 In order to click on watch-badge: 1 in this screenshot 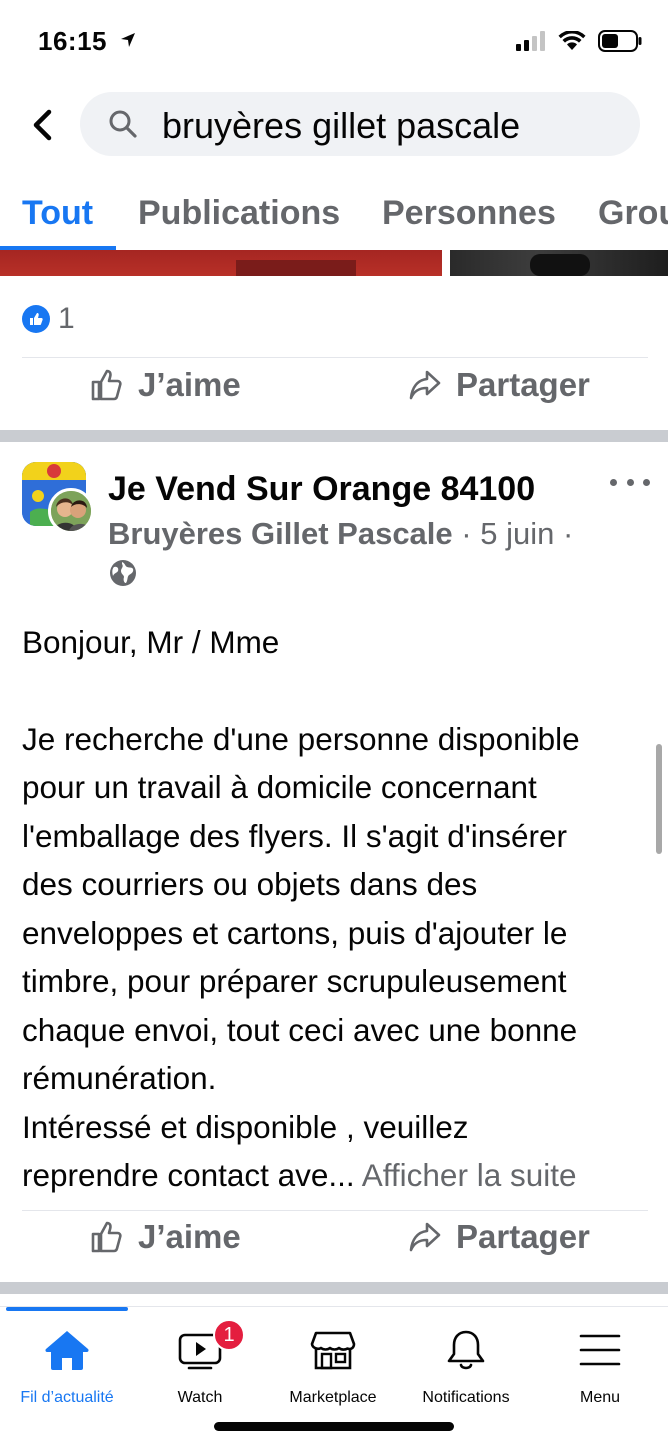, I will do `click(229, 1335)`.